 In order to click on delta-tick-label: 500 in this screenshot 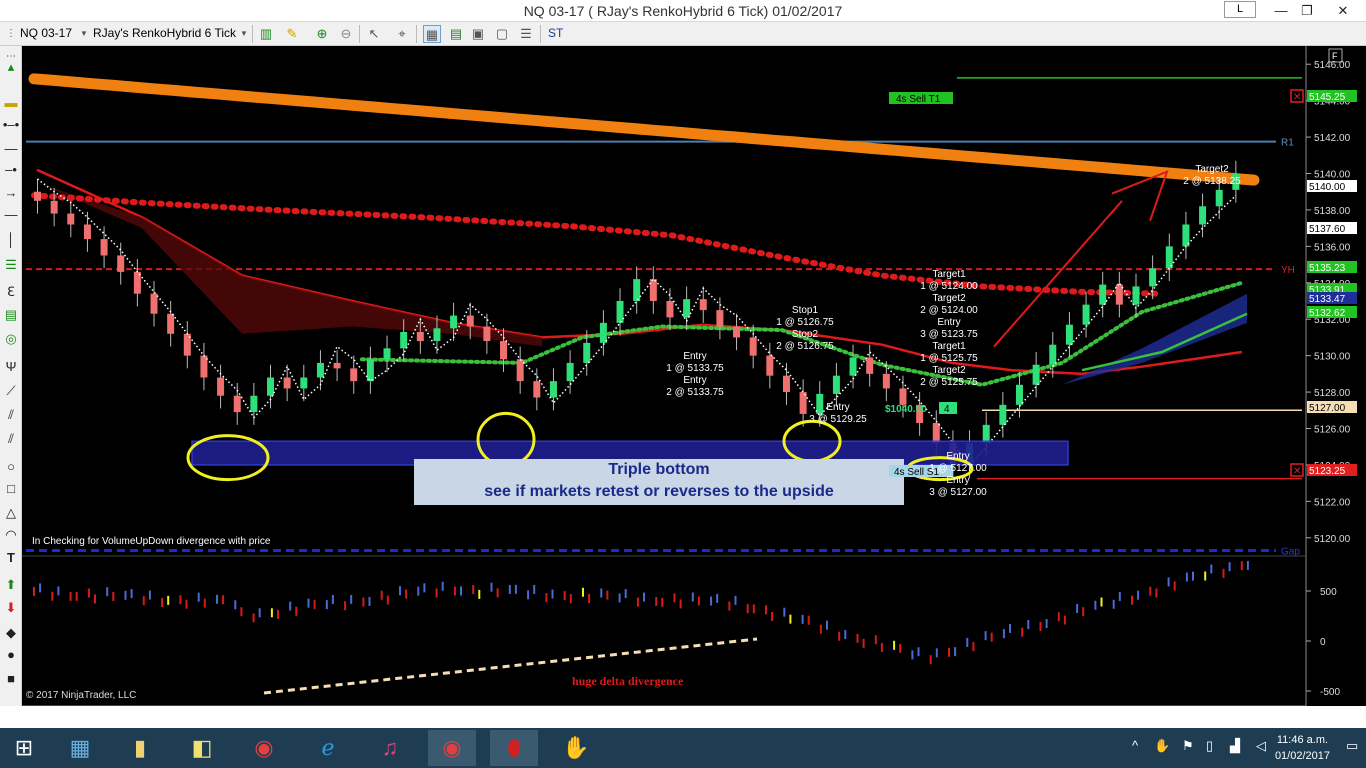, I will do `click(1328, 592)`.